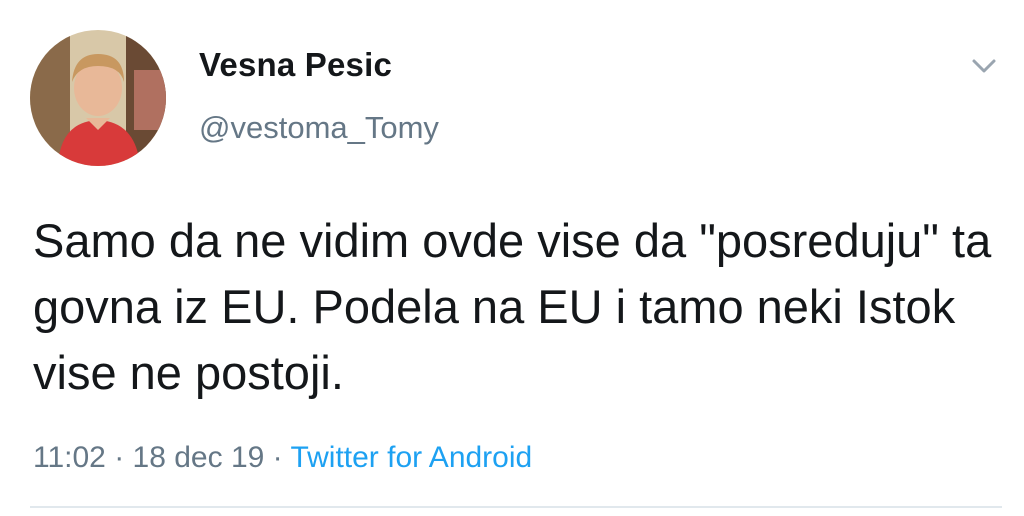 The width and height of the screenshot is (1024, 516). Describe the element at coordinates (199, 457) in the screenshot. I see `tweet-date: 18 dec 19` at that location.